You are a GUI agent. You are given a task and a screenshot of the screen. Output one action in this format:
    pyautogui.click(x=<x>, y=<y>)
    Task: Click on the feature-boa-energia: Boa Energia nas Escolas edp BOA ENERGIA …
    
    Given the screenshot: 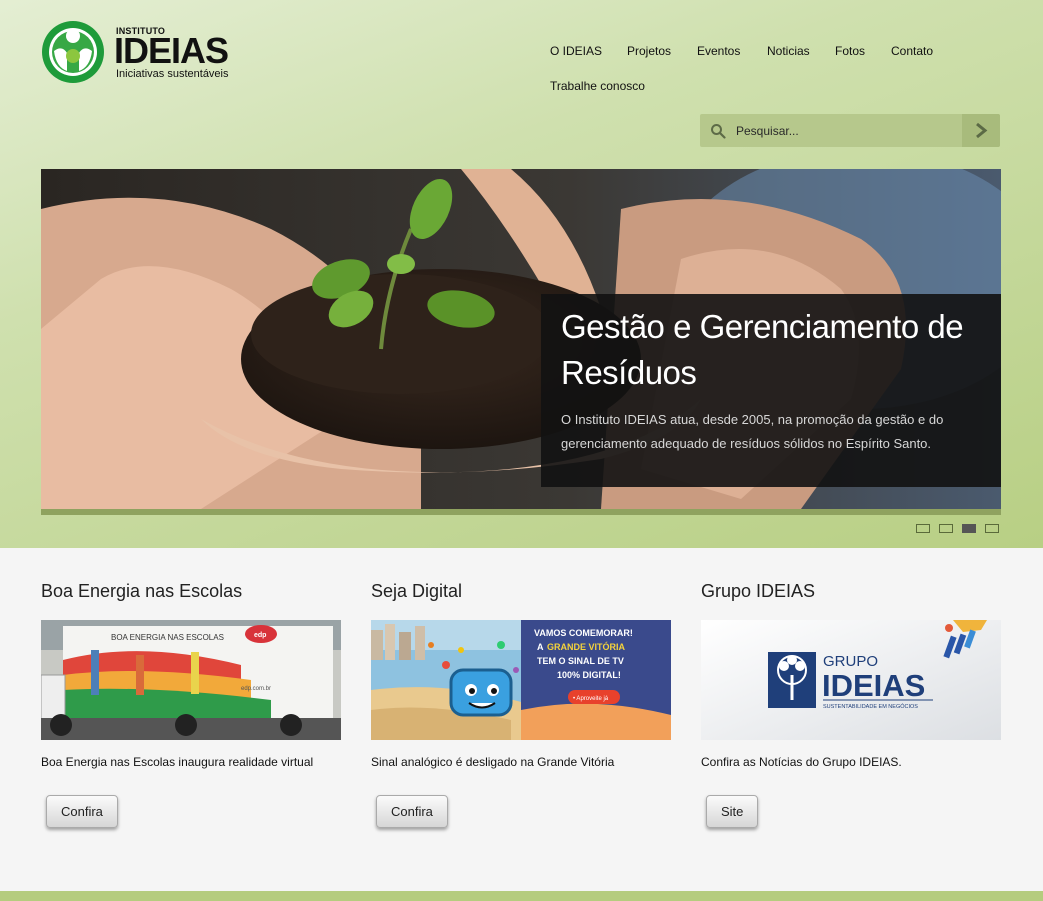 What is the action you would take?
    pyautogui.click(x=191, y=703)
    